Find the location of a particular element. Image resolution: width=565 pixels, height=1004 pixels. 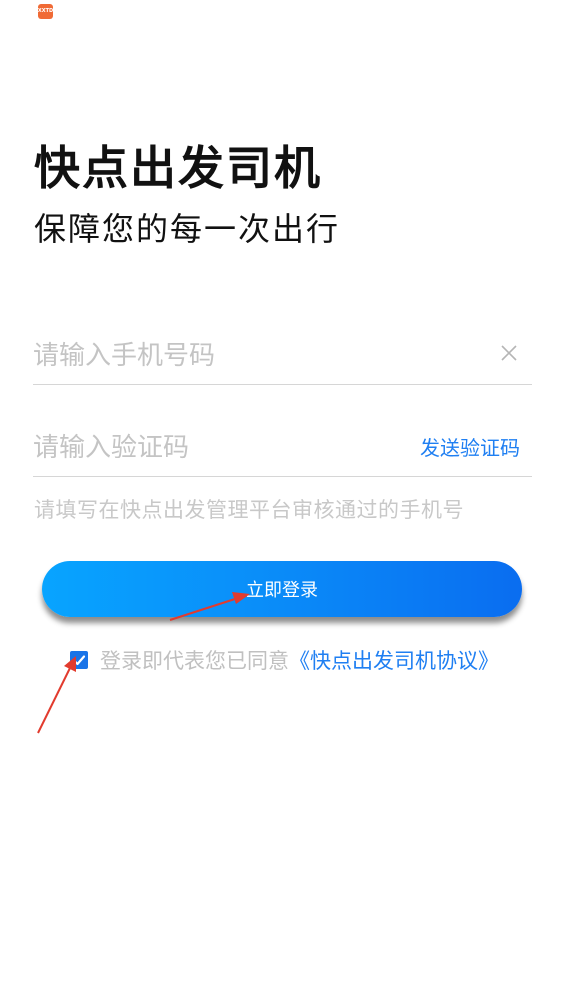

phone-input is located at coordinates (223, 356).